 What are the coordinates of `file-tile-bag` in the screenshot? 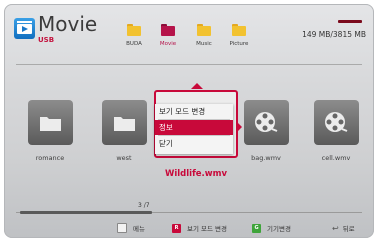 It's located at (266, 122).